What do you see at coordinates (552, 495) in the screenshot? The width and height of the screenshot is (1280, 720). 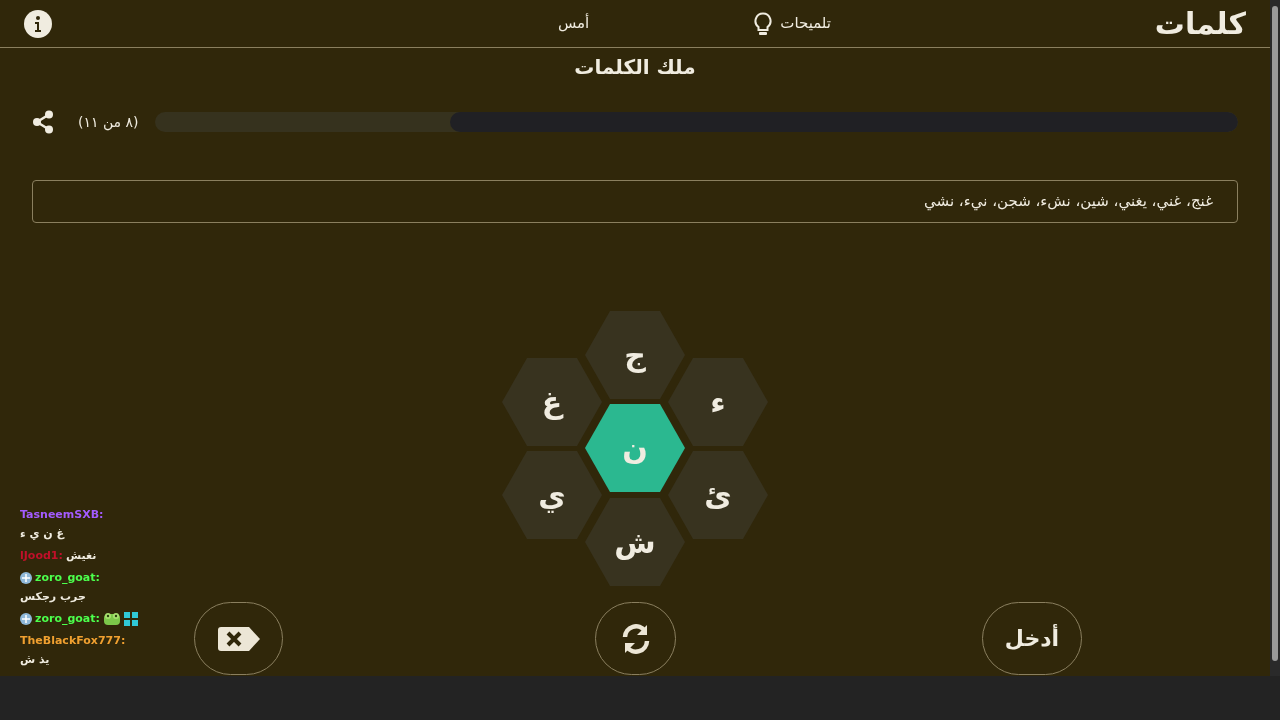 I see `letter-tile: ي` at bounding box center [552, 495].